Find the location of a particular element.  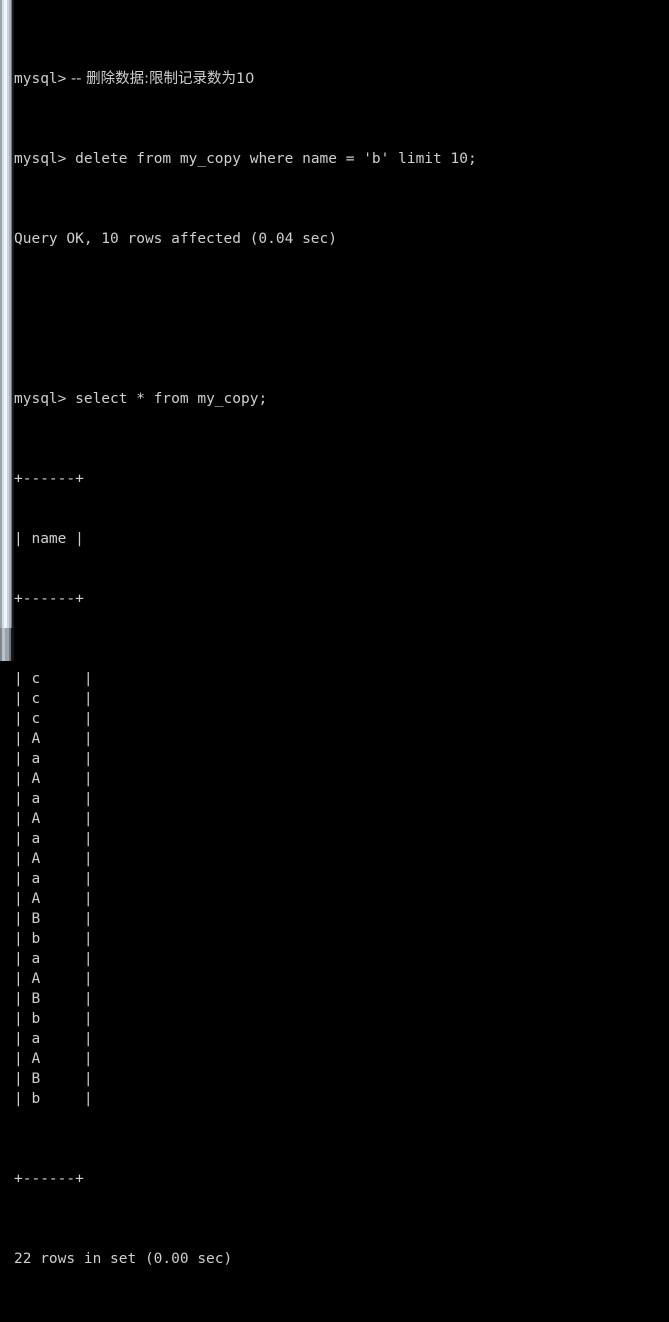

result-footer-rowcount: 22 rows in set (0.00 sec) is located at coordinates (123, 1259).